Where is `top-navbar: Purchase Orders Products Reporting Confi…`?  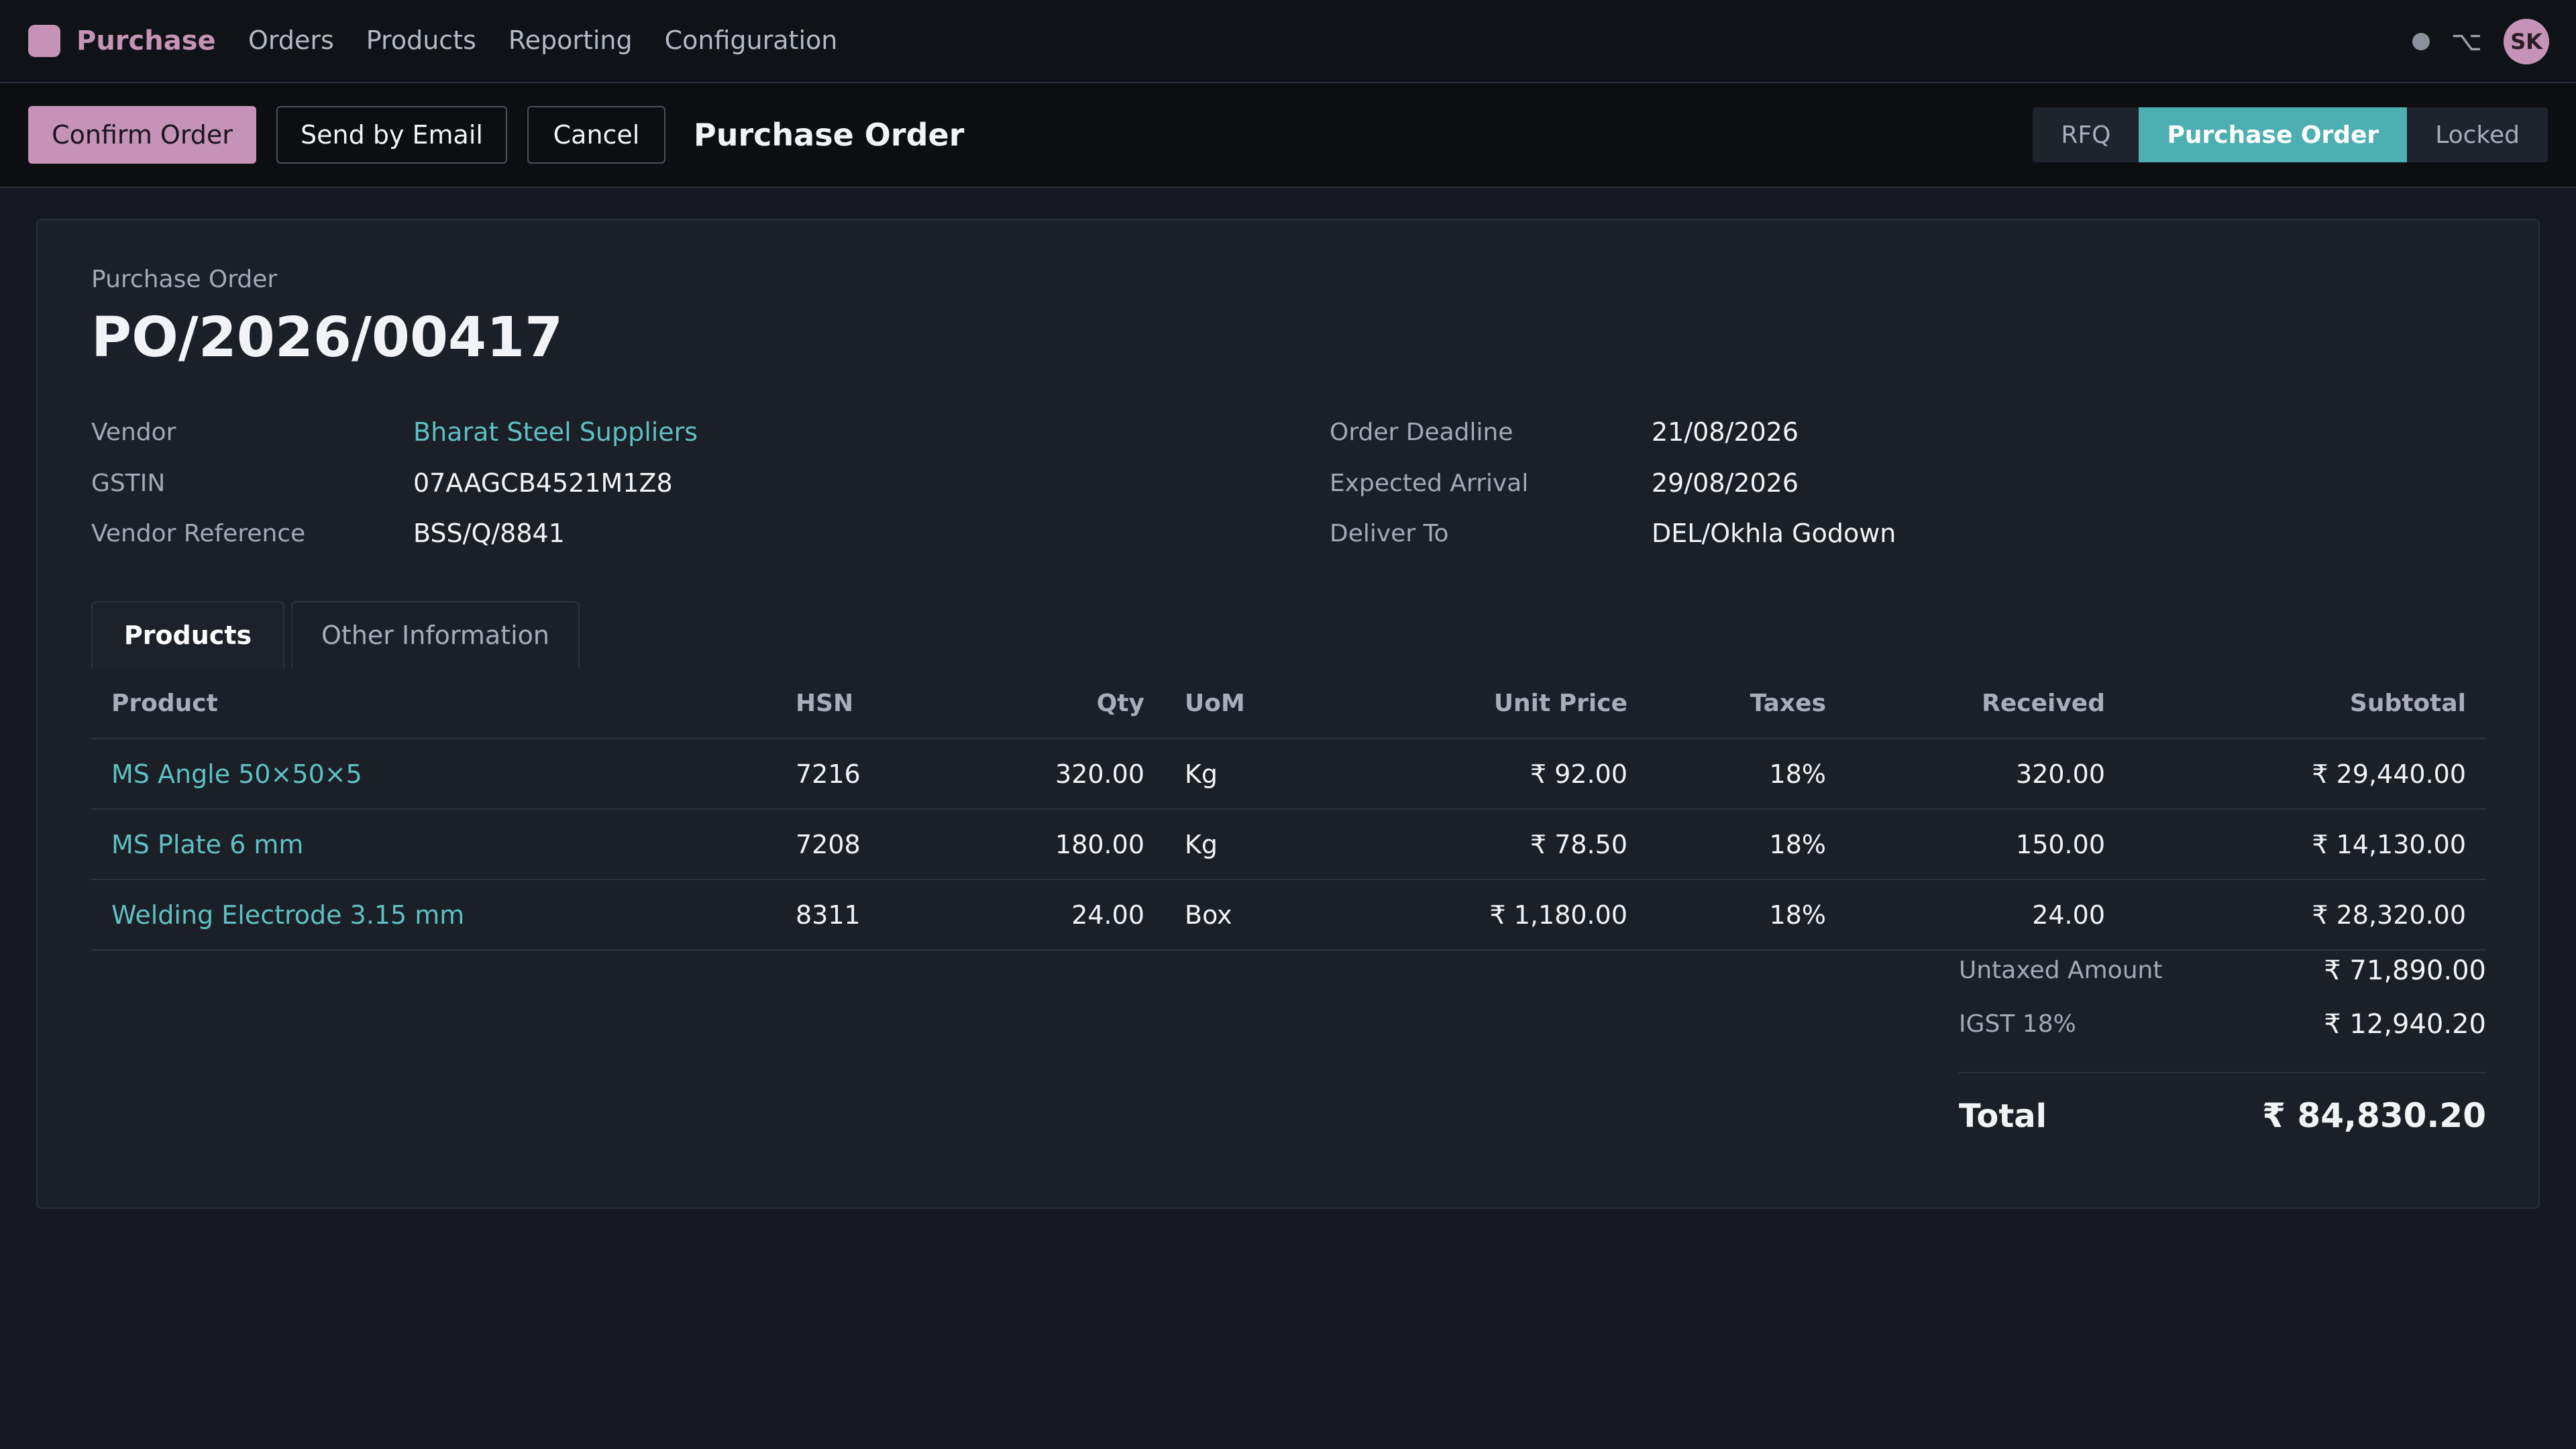 top-navbar: Purchase Orders Products Reporting Confi… is located at coordinates (1288, 41).